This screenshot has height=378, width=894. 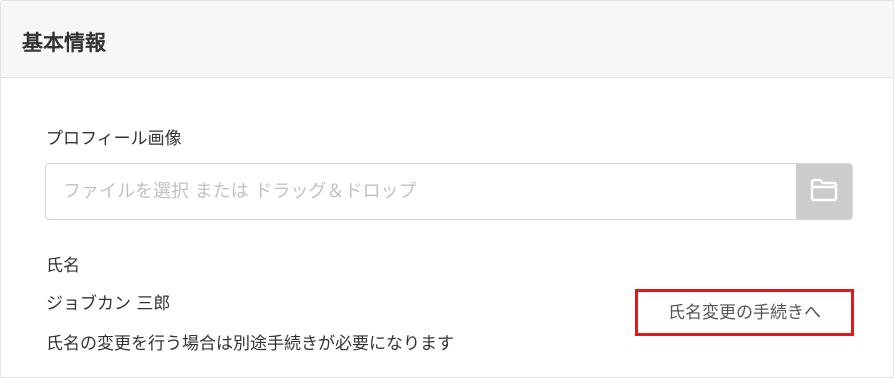 What do you see at coordinates (64, 43) in the screenshot?
I see `section-title: 基本情報` at bounding box center [64, 43].